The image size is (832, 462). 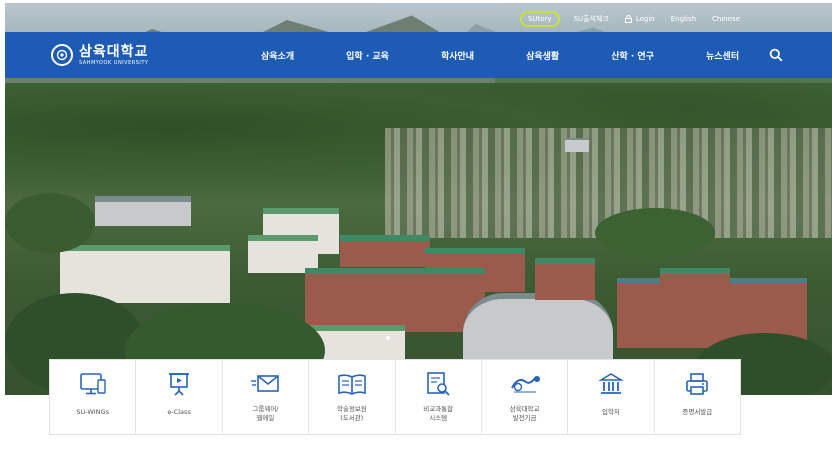 I want to click on mail-icon, so click(x=265, y=383).